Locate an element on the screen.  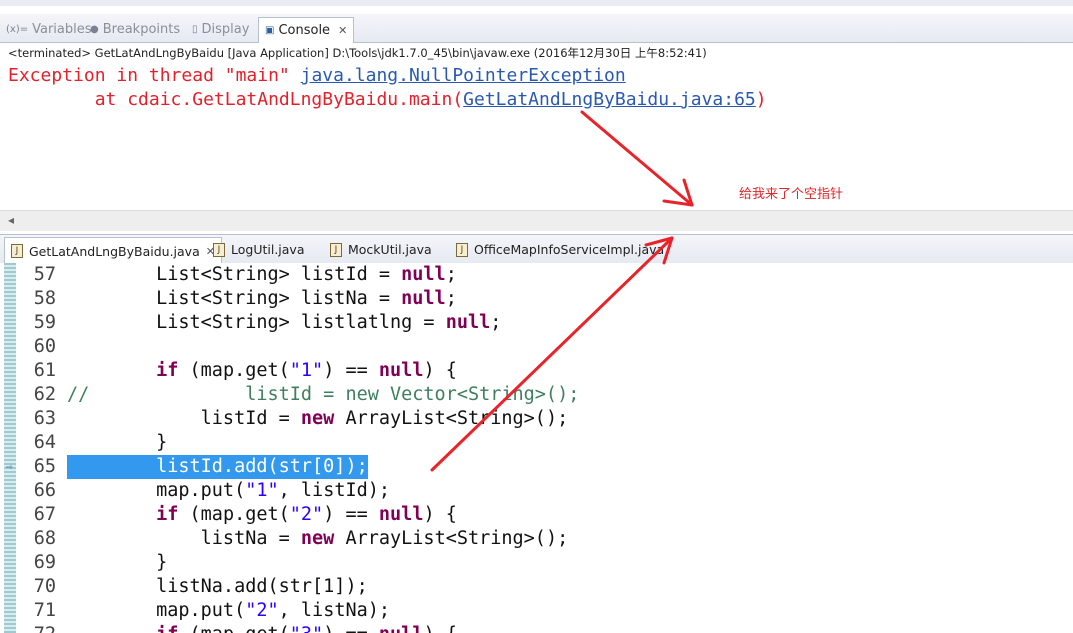
tab-logutil: J LogUtil.java is located at coordinates (259, 249).